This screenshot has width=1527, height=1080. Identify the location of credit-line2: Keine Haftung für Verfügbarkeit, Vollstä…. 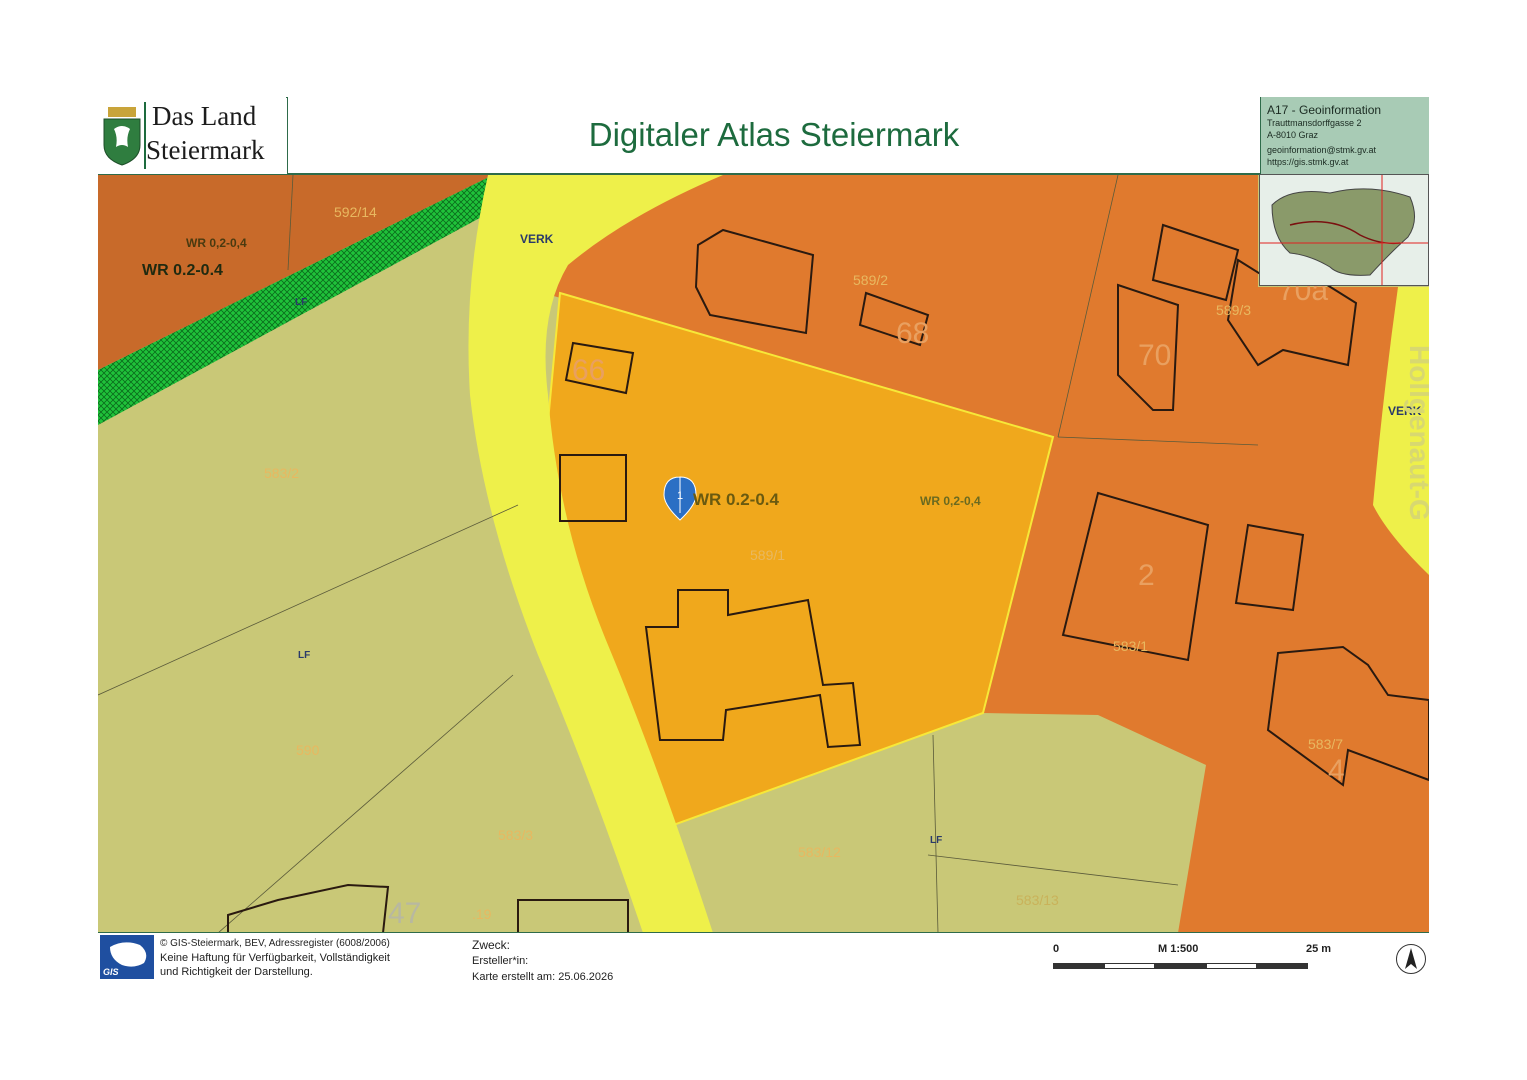
(275, 958).